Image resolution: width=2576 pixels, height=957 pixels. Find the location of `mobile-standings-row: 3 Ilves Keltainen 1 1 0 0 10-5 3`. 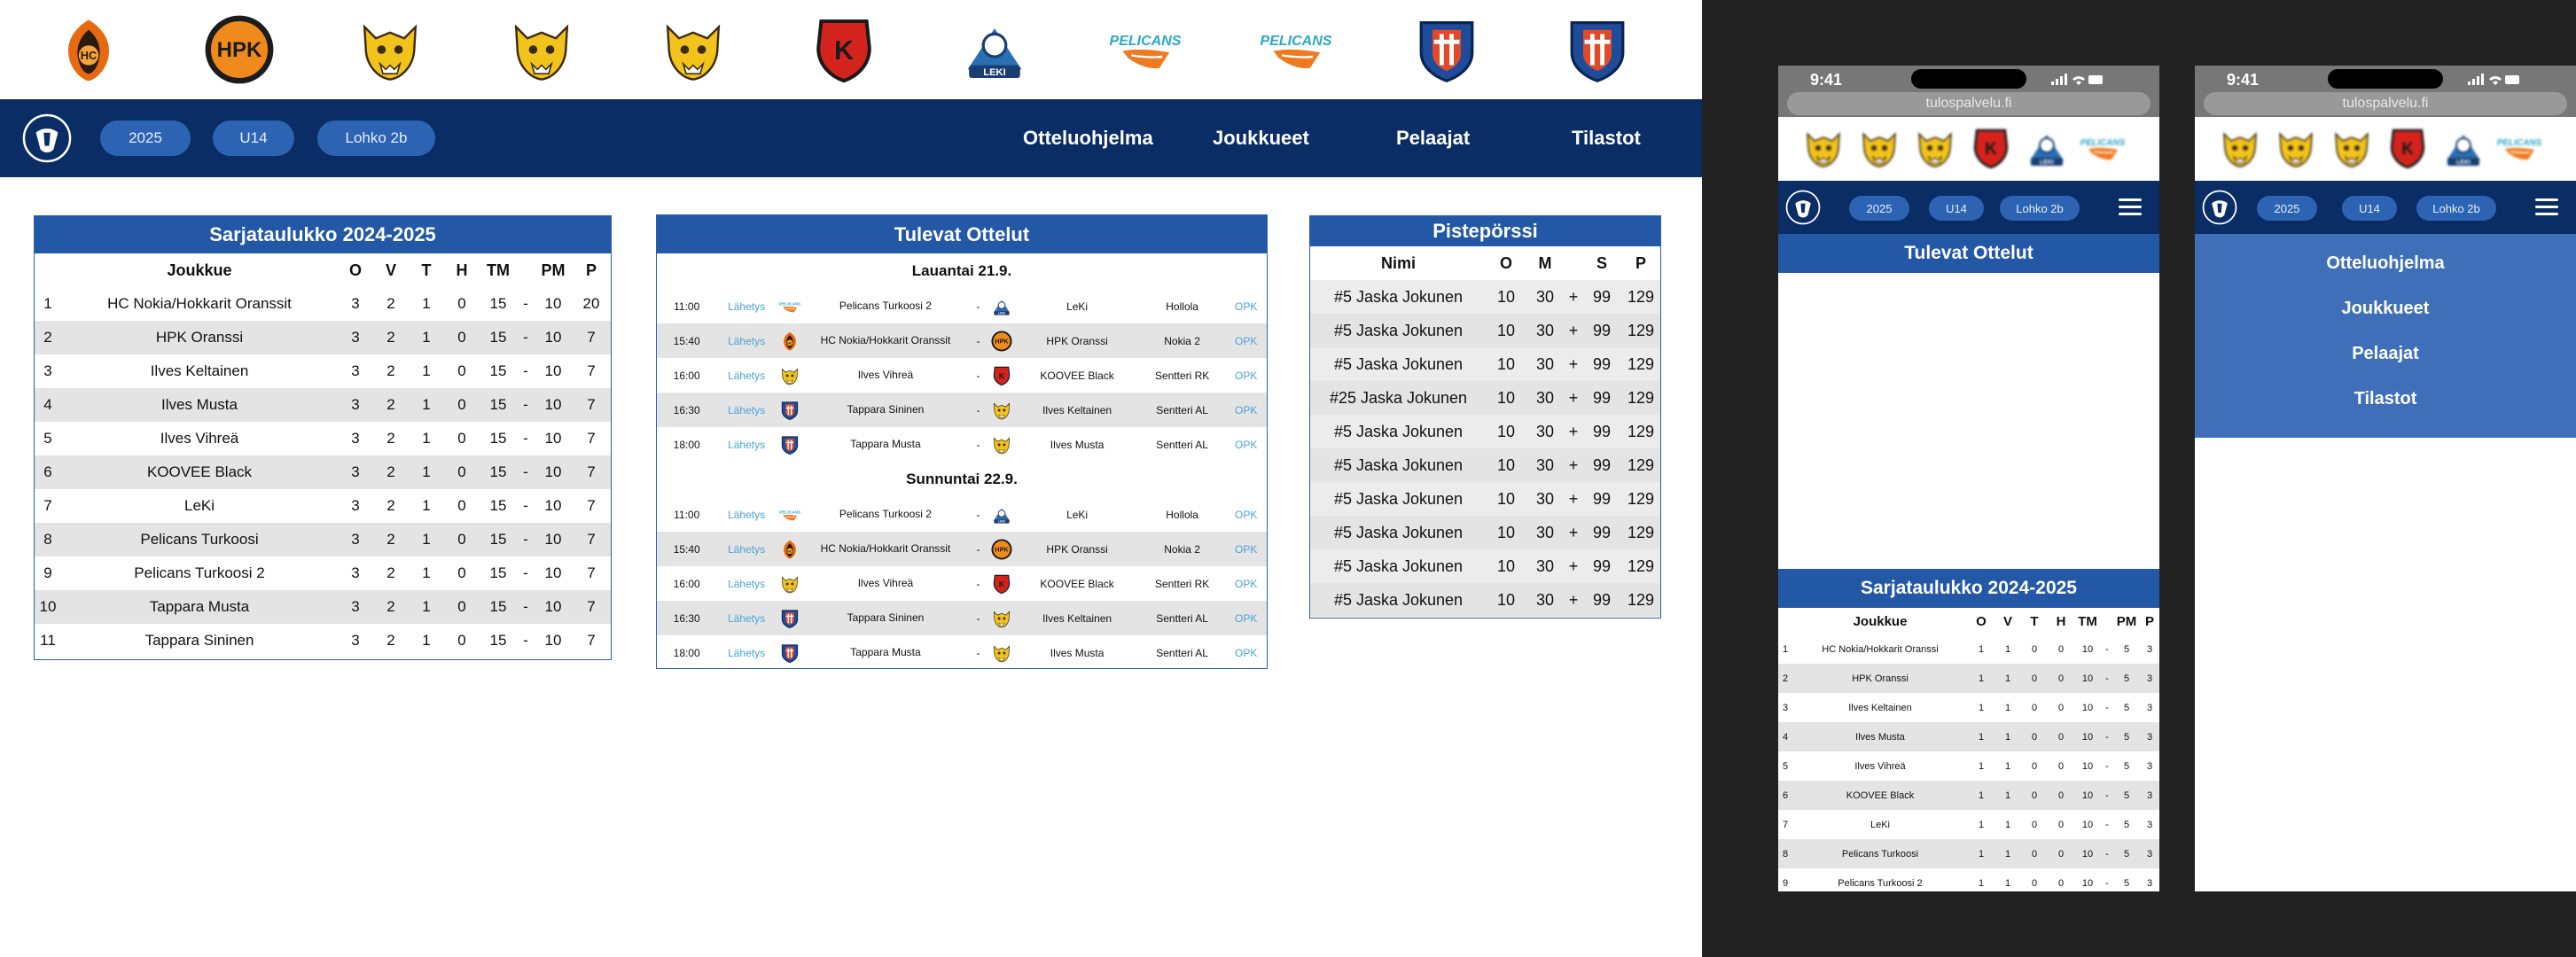

mobile-standings-row: 3 Ilves Keltainen 1 1 0 0 10-5 3 is located at coordinates (1968, 707).